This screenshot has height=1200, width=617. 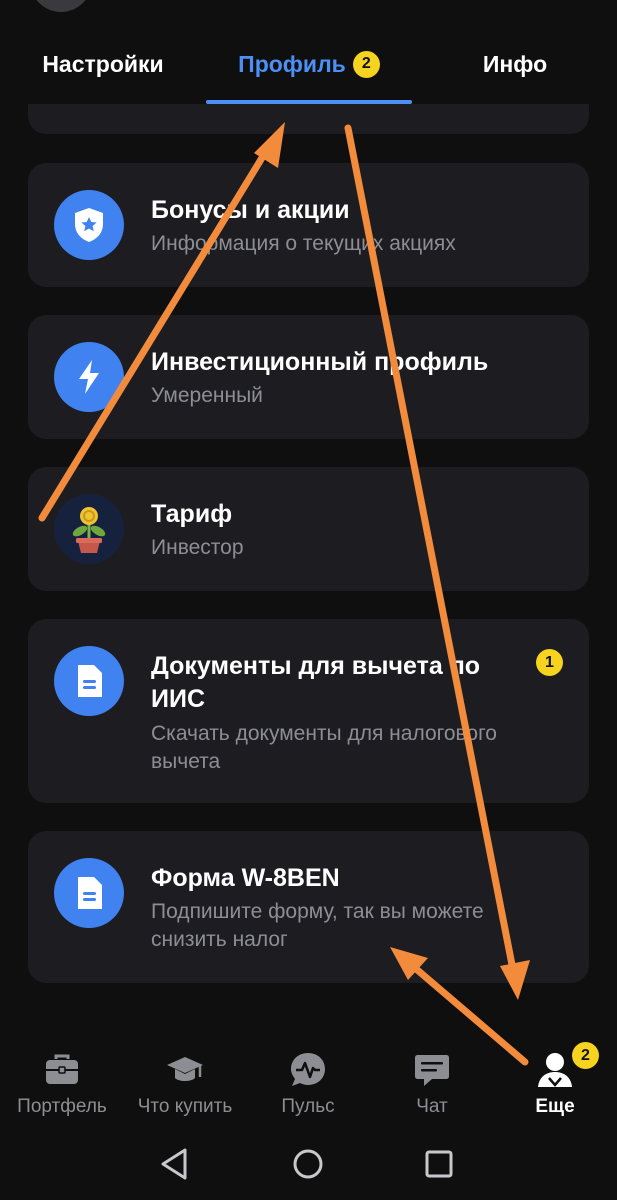 I want to click on money-plant-icon, so click(x=89, y=529).